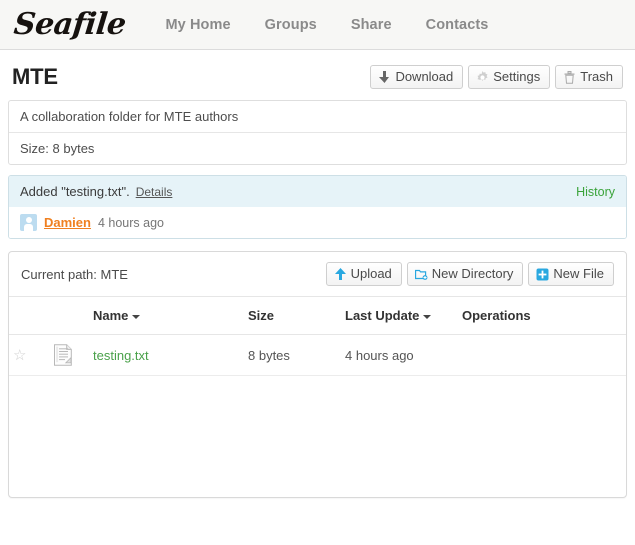 The image size is (635, 545). I want to click on table-row: ☆ testing.txt 8 bytes 4 hours ago, so click(317, 355).